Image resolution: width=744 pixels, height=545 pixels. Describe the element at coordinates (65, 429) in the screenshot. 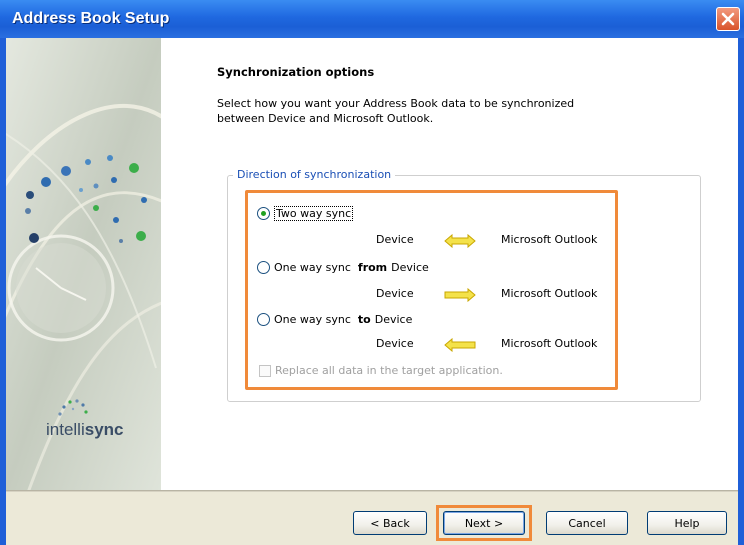

I see `logo-text-light: intelli` at that location.